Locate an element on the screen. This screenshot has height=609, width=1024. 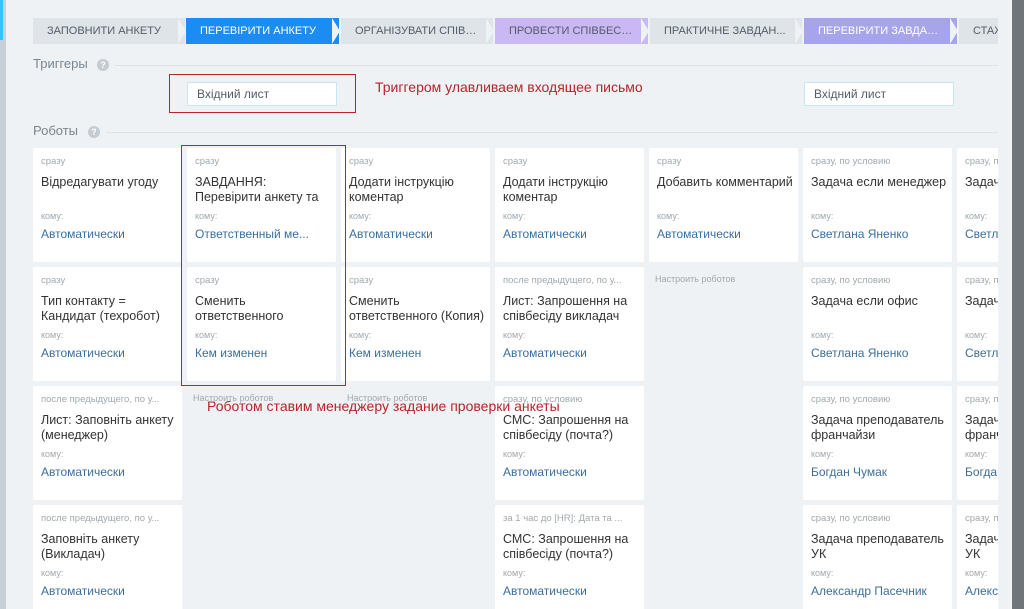
robot-title: Задача если менеджер is located at coordinates (879, 182).